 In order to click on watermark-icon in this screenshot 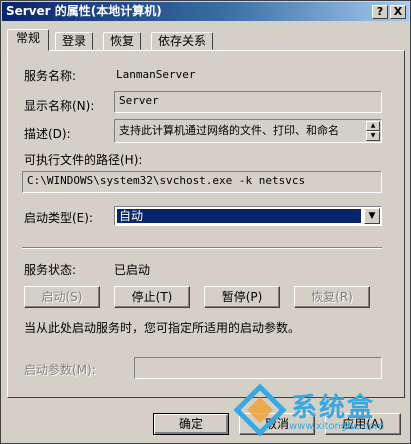, I will do `click(260, 410)`.